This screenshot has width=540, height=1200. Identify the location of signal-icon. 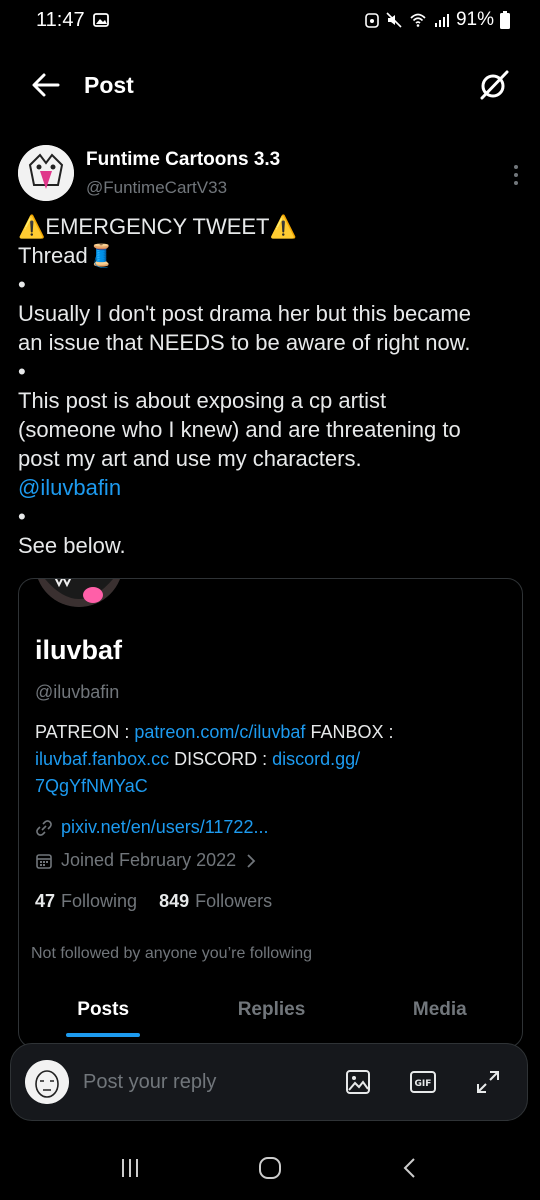
(441, 20).